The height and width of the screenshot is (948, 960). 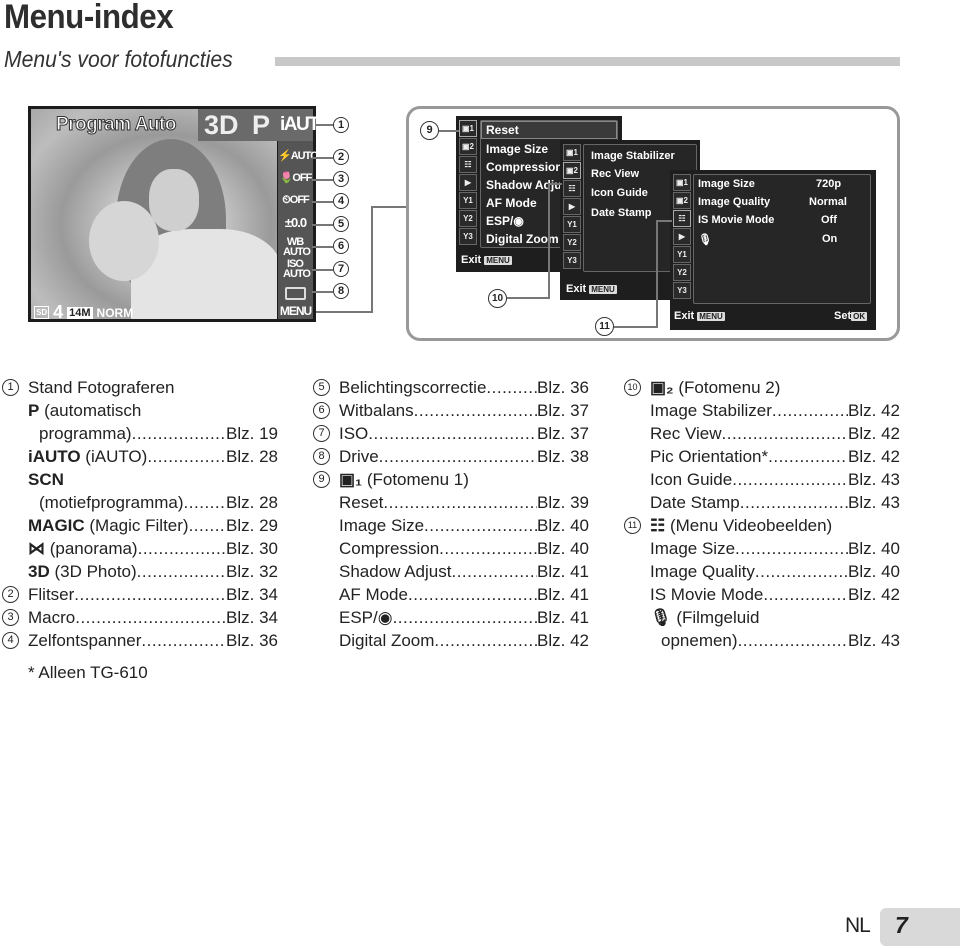 What do you see at coordinates (153, 479) in the screenshot?
I see `index-entry: SCN` at bounding box center [153, 479].